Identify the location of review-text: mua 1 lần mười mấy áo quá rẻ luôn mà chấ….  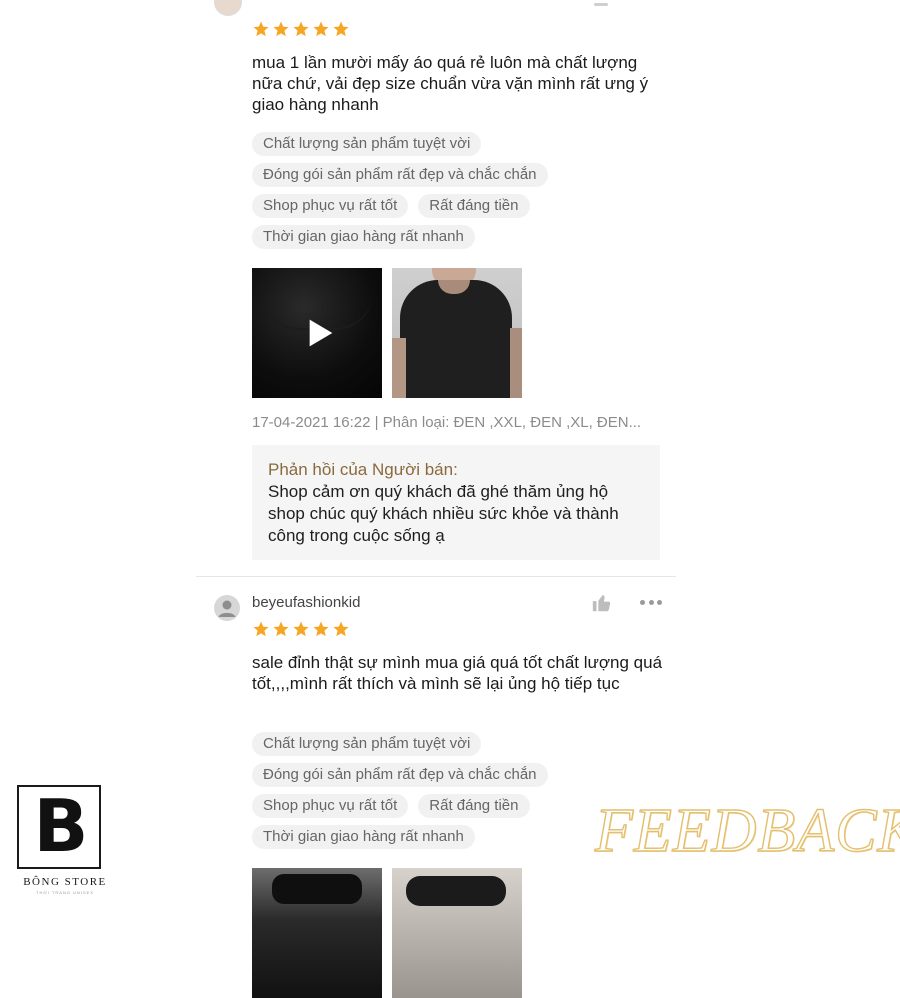
(450, 83).